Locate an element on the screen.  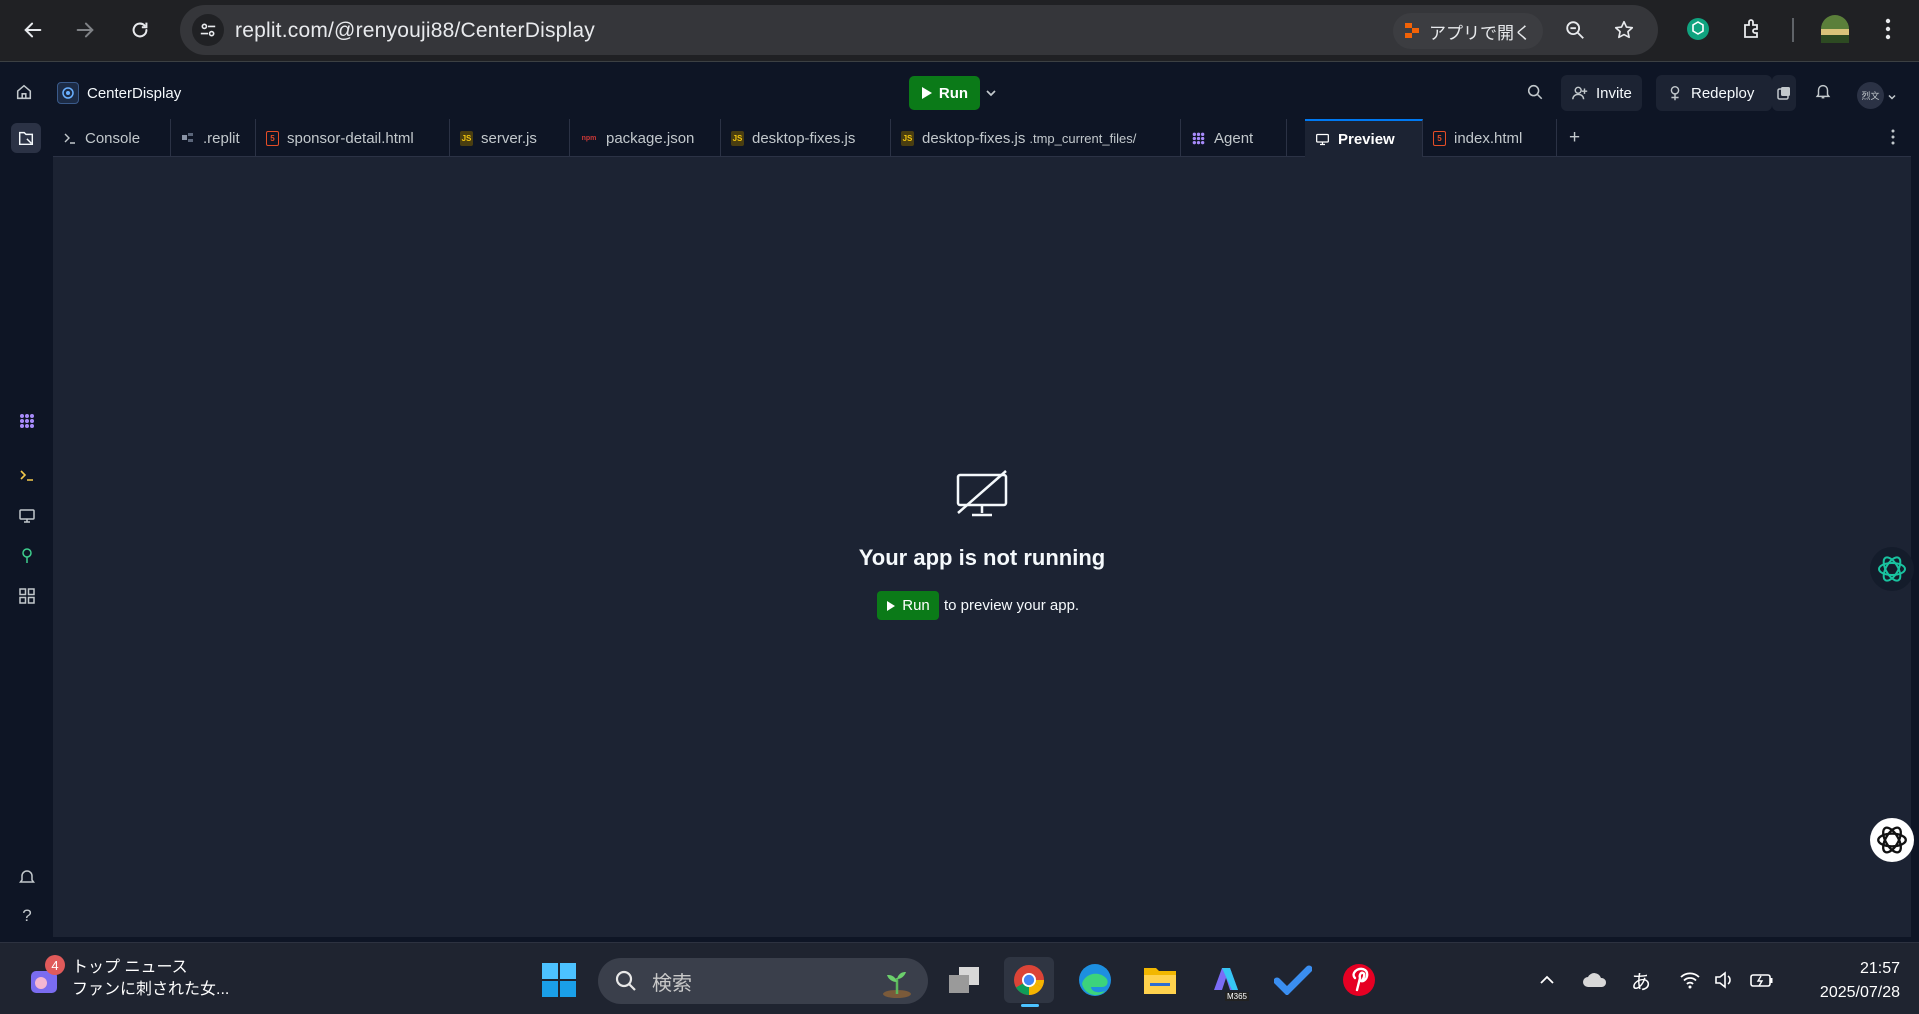
play-icon is located at coordinates (926, 93).